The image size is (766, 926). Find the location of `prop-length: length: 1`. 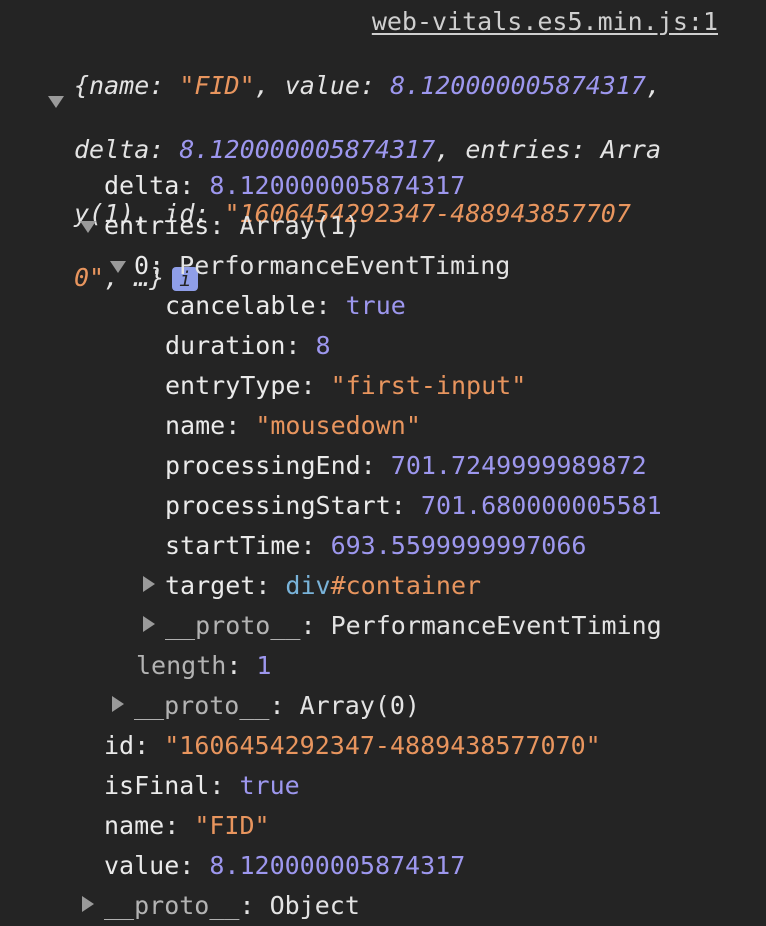

prop-length: length: 1 is located at coordinates (204, 665).